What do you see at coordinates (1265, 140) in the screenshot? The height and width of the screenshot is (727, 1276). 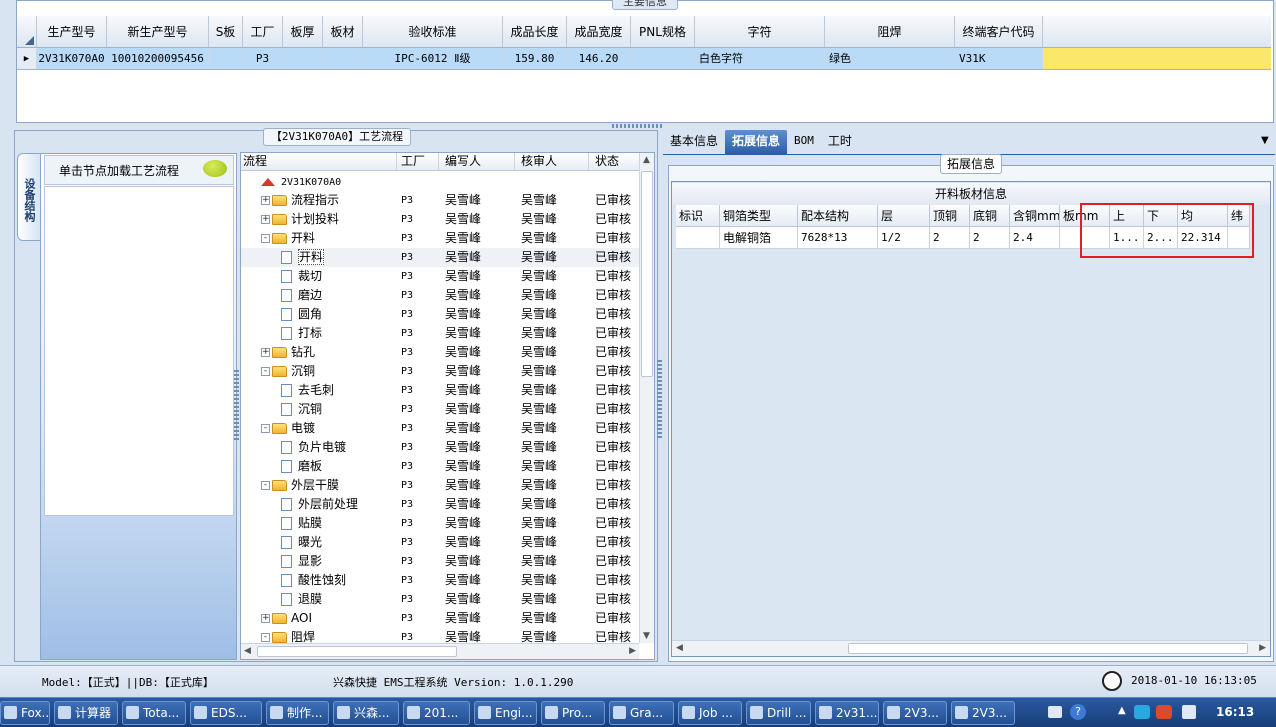 I see `tabs-dropdown-icon: ▼` at bounding box center [1265, 140].